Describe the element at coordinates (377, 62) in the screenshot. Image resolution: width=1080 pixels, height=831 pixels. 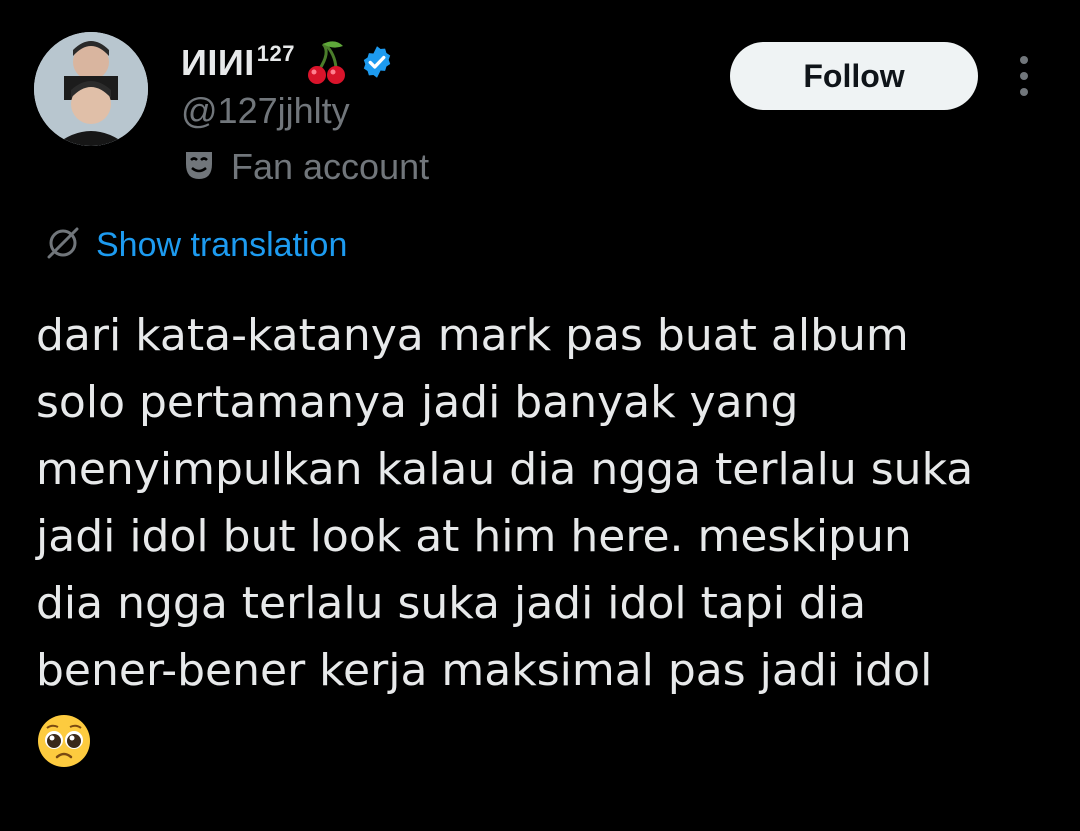
I see `verified-badge-icon` at that location.